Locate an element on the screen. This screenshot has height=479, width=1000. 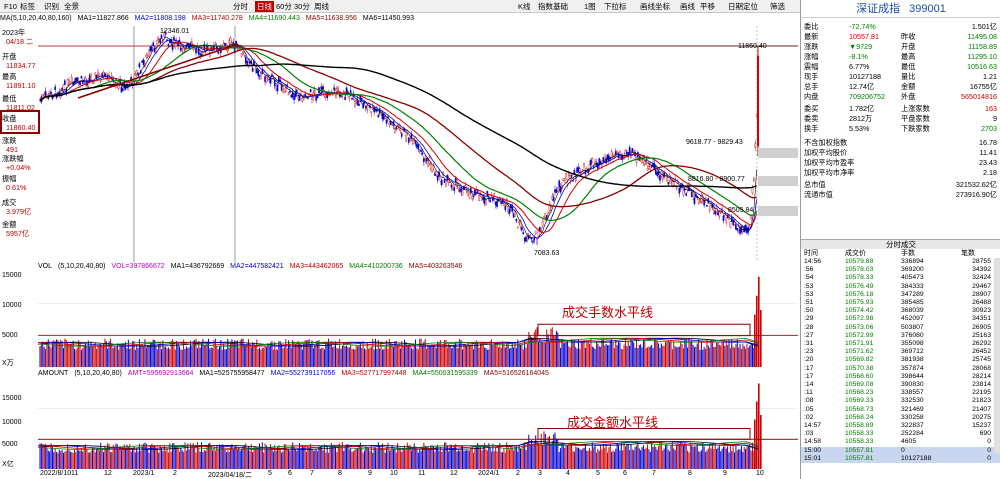
quote-label: 内盘 is located at coordinates (811, 96).